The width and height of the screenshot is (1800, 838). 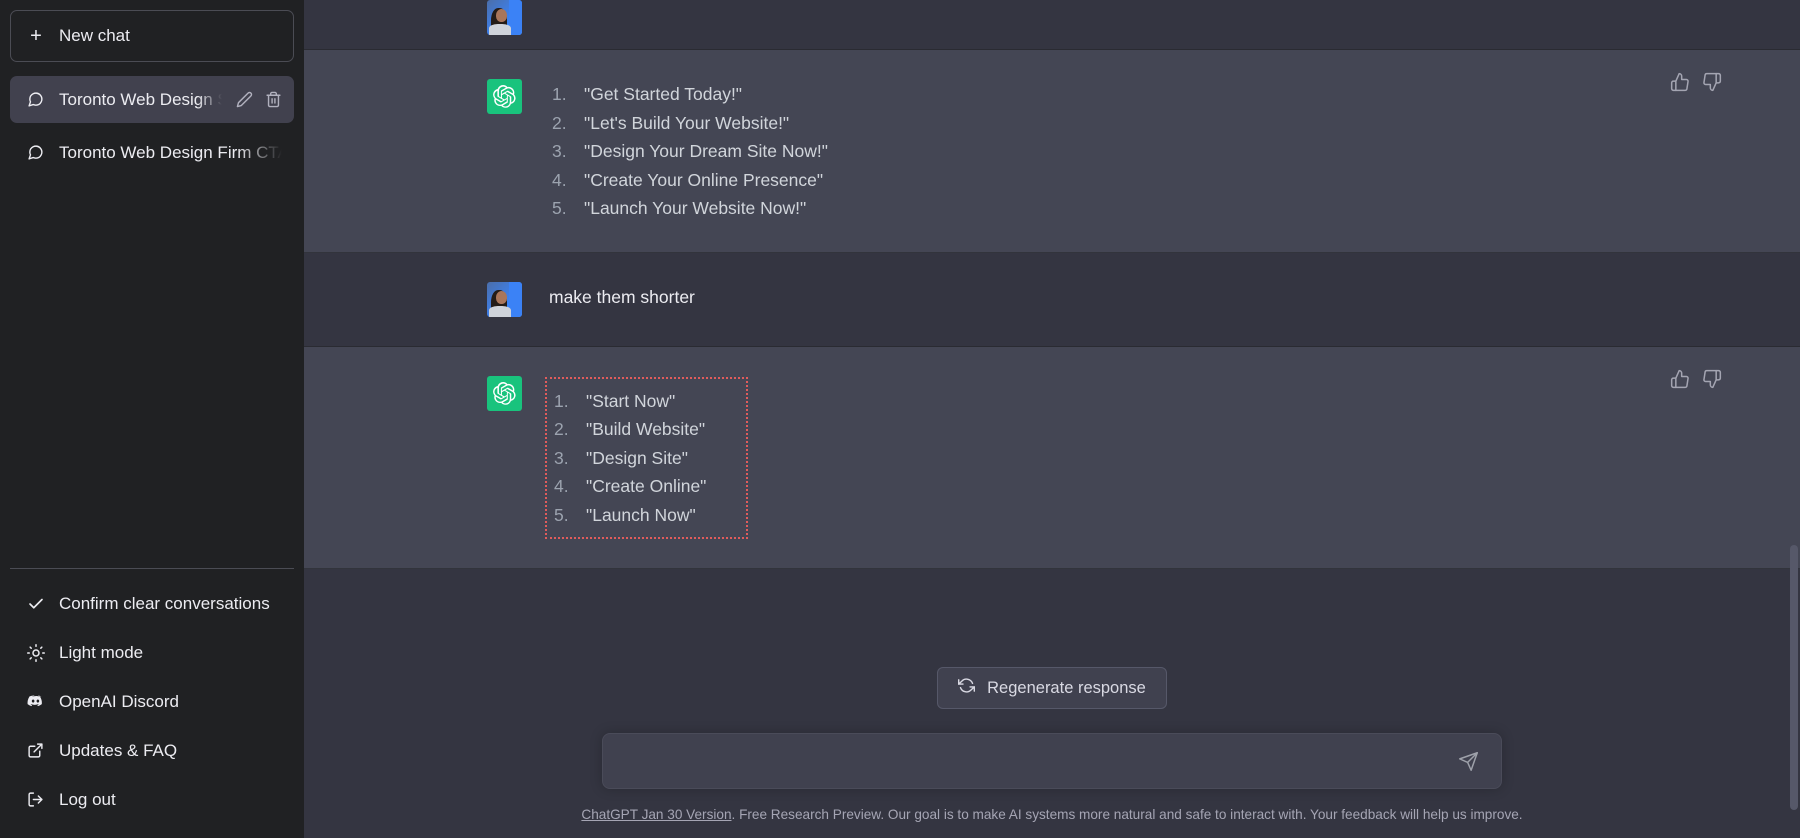 I want to click on sidebar-item-confirm-clear-conversations: Confirm clear conversations, so click(x=152, y=603).